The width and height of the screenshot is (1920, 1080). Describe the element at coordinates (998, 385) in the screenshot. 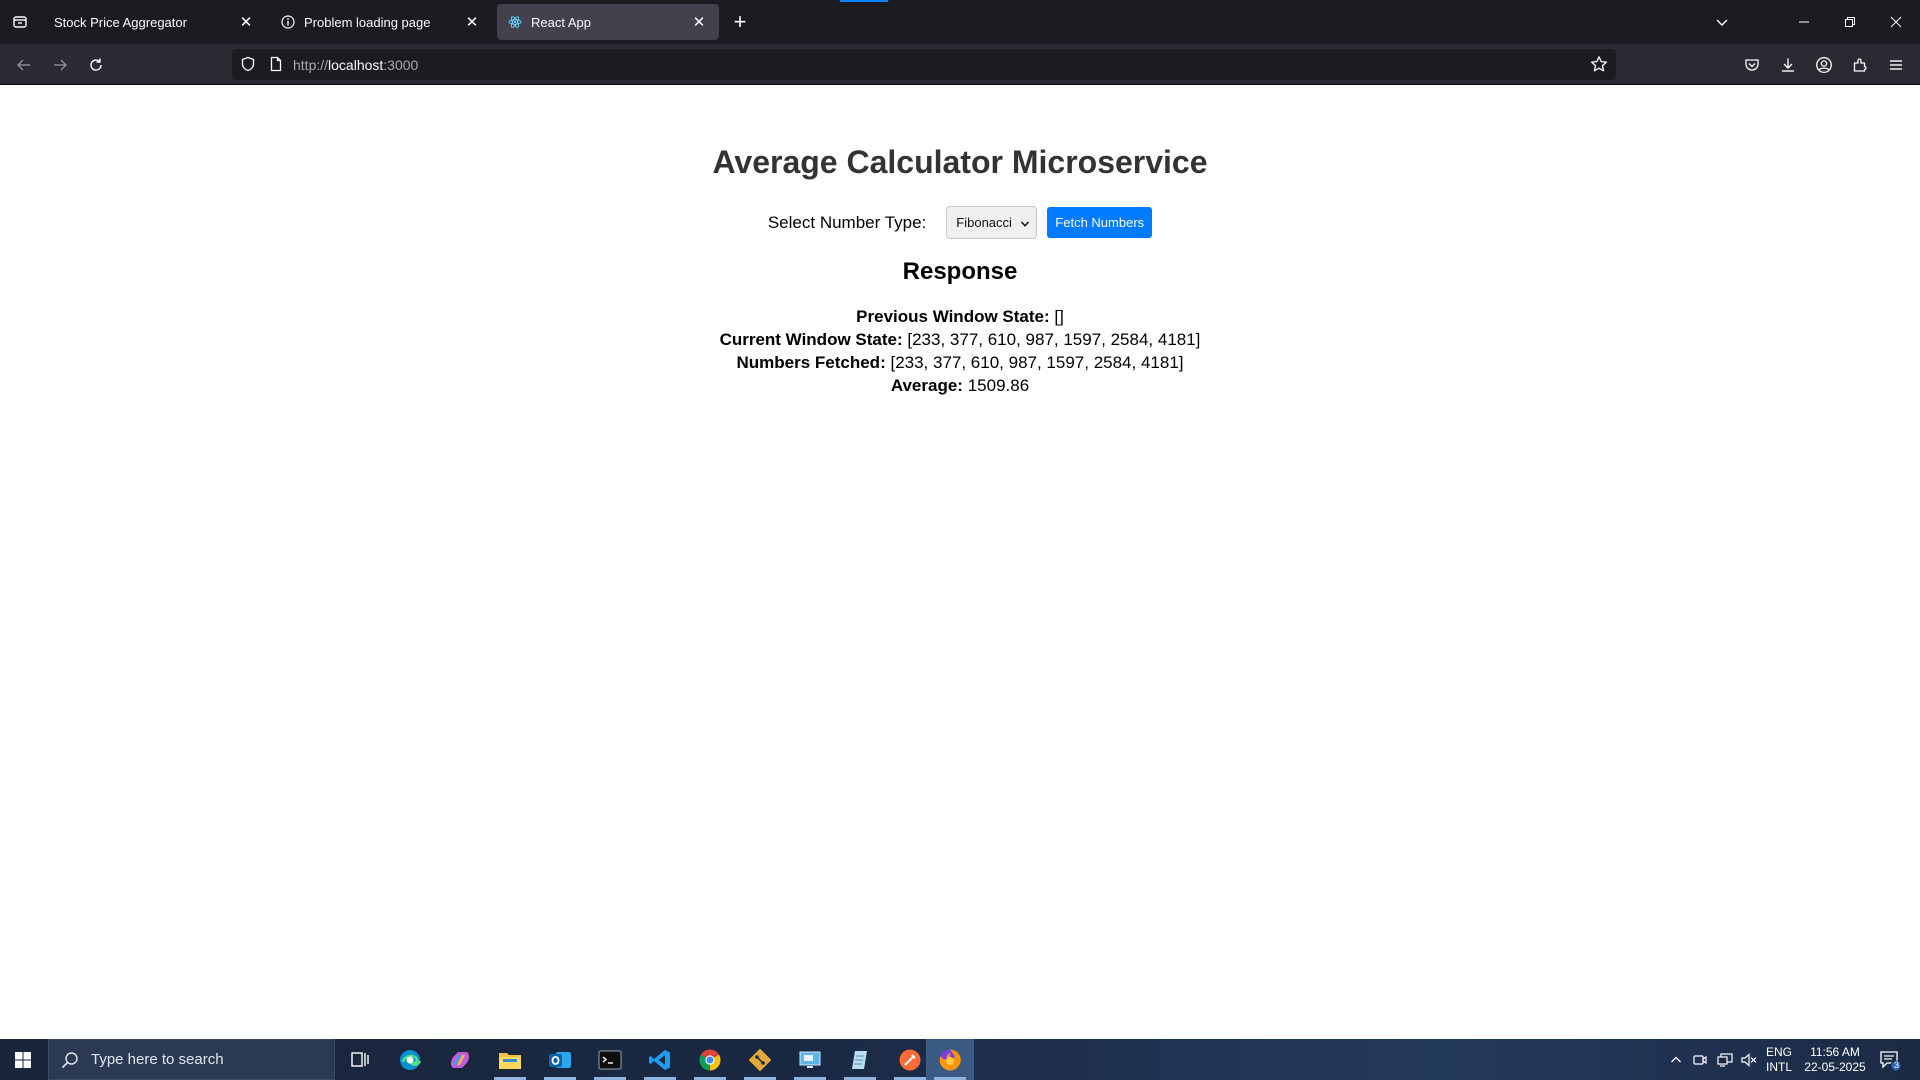

I see `average-value: 1509.86` at that location.